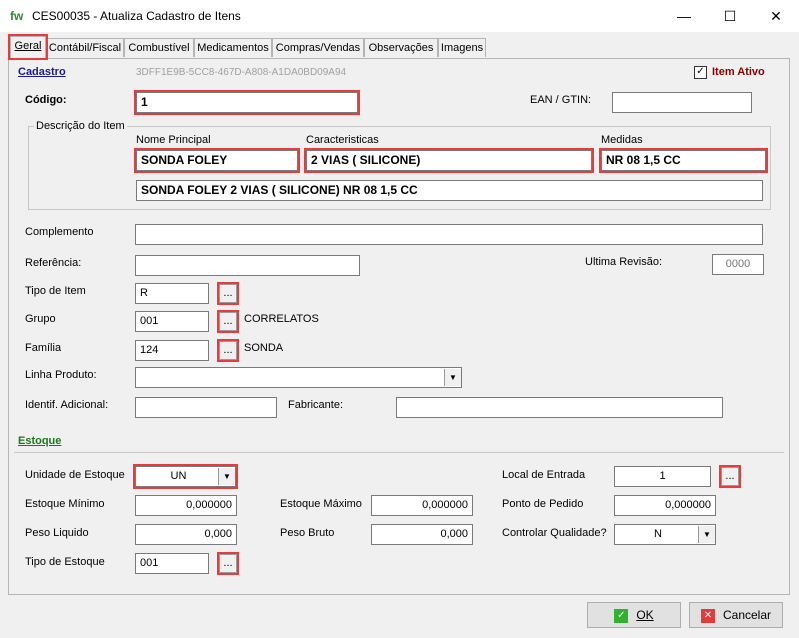 The width and height of the screenshot is (799, 638). Describe the element at coordinates (43, 348) in the screenshot. I see `familia-label: Família` at that location.